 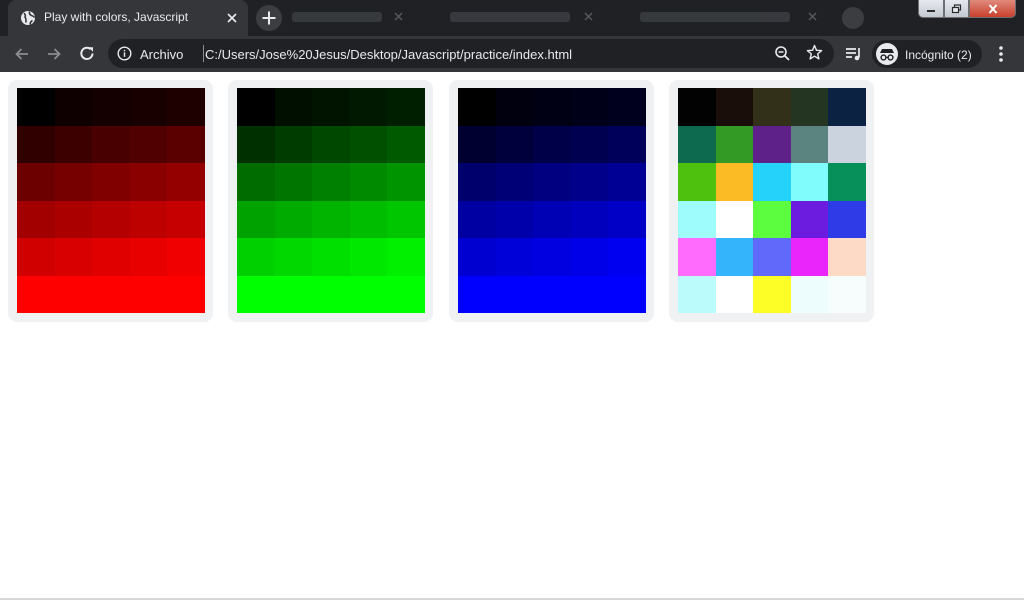 What do you see at coordinates (22, 54) in the screenshot?
I see `back-button` at bounding box center [22, 54].